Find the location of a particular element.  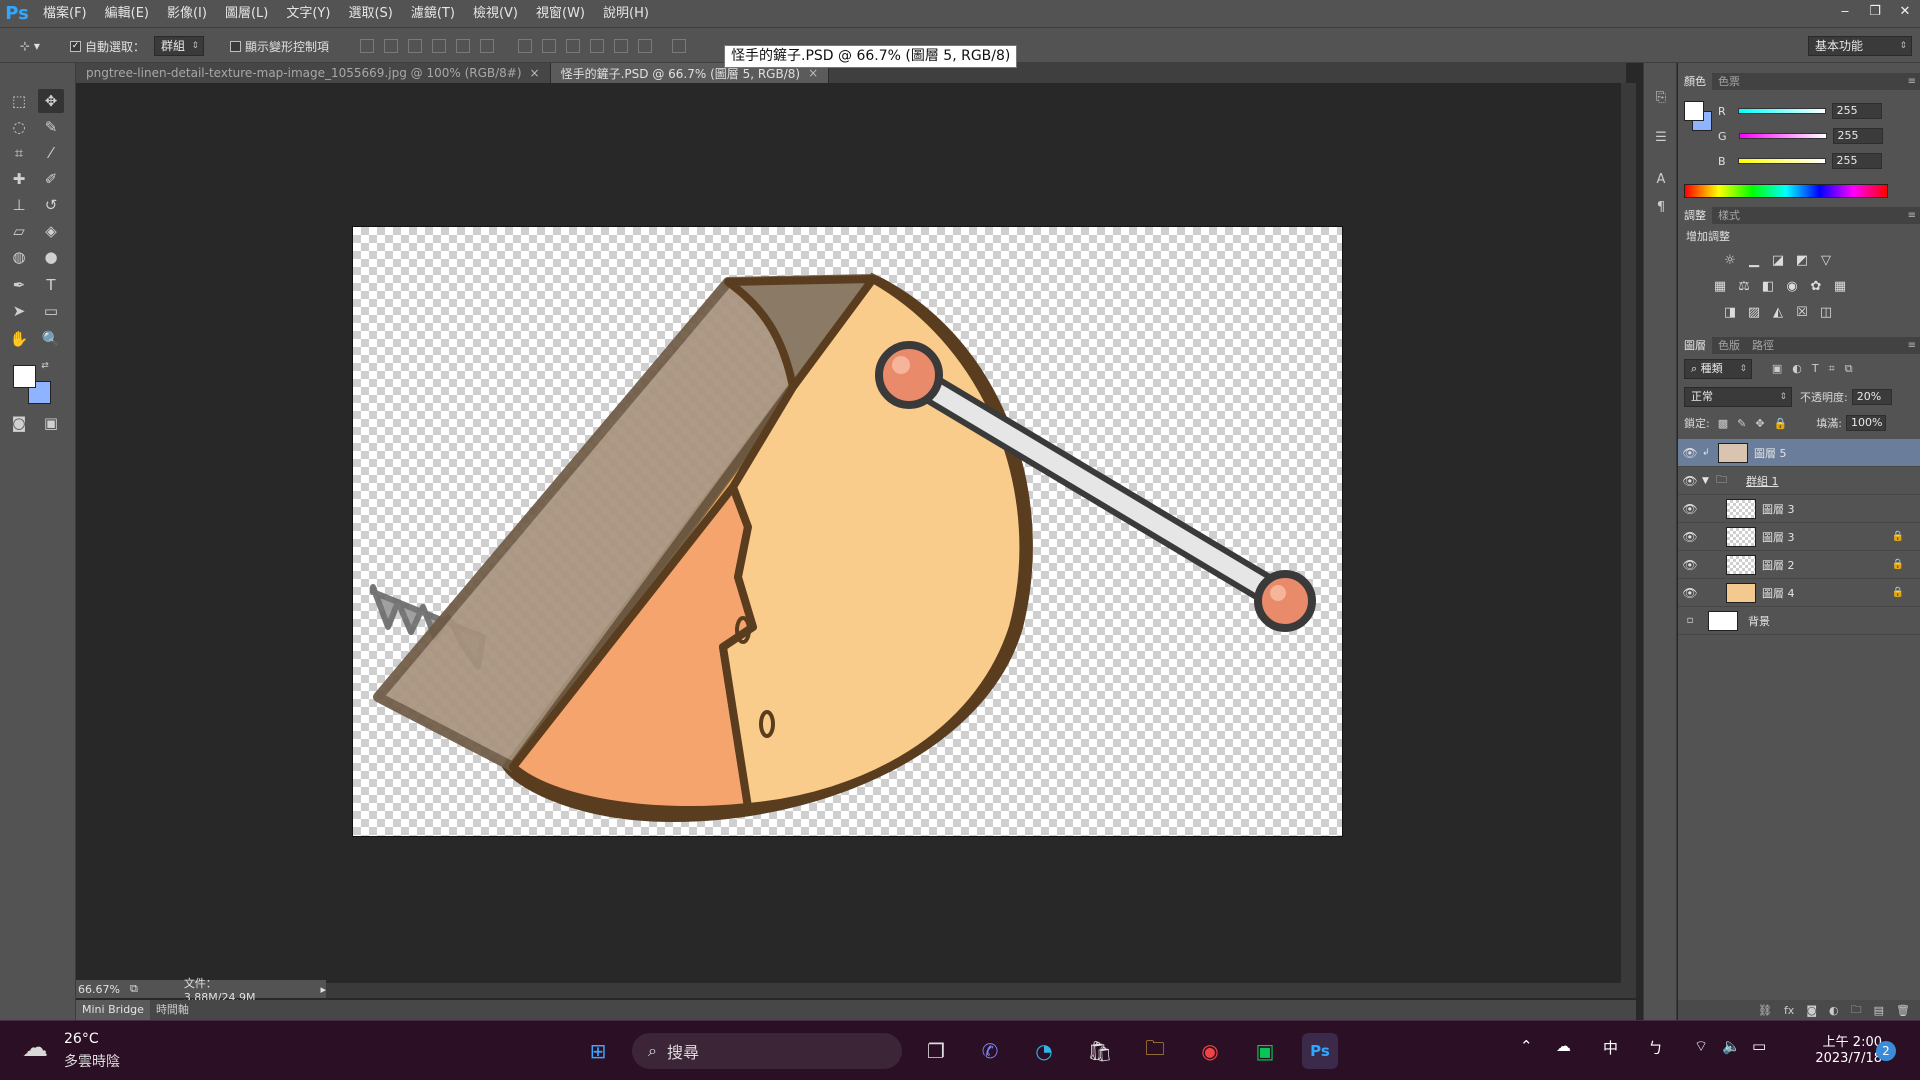

tab-styles: 樣式 is located at coordinates (1729, 215).